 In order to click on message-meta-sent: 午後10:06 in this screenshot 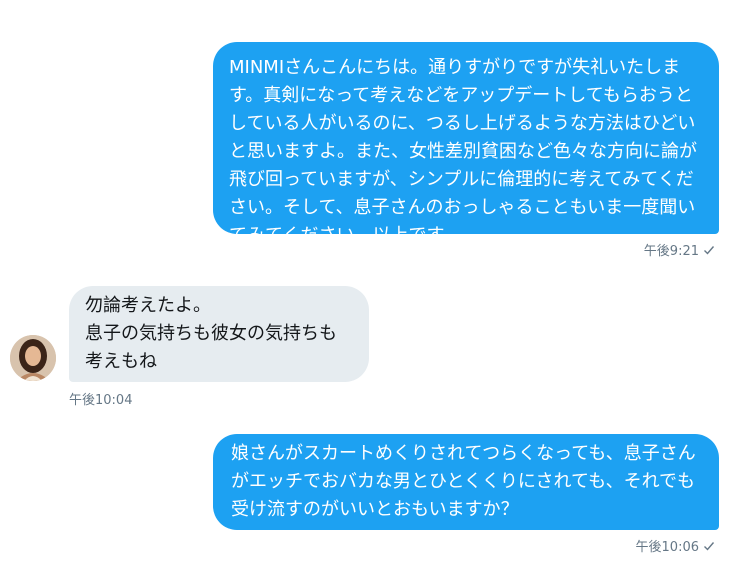, I will do `click(675, 545)`.